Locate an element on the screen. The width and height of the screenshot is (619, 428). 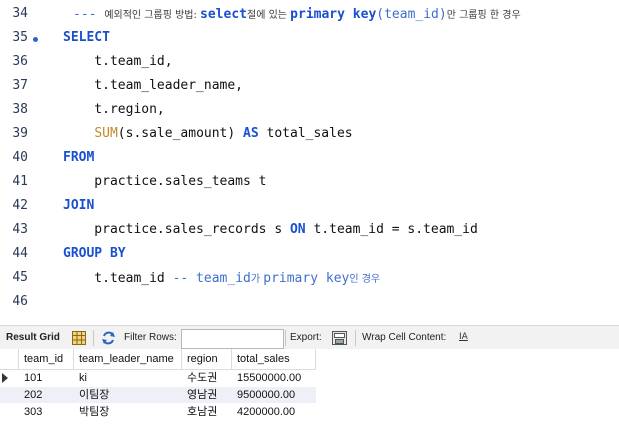
code-text: JOIN is located at coordinates (78, 205).